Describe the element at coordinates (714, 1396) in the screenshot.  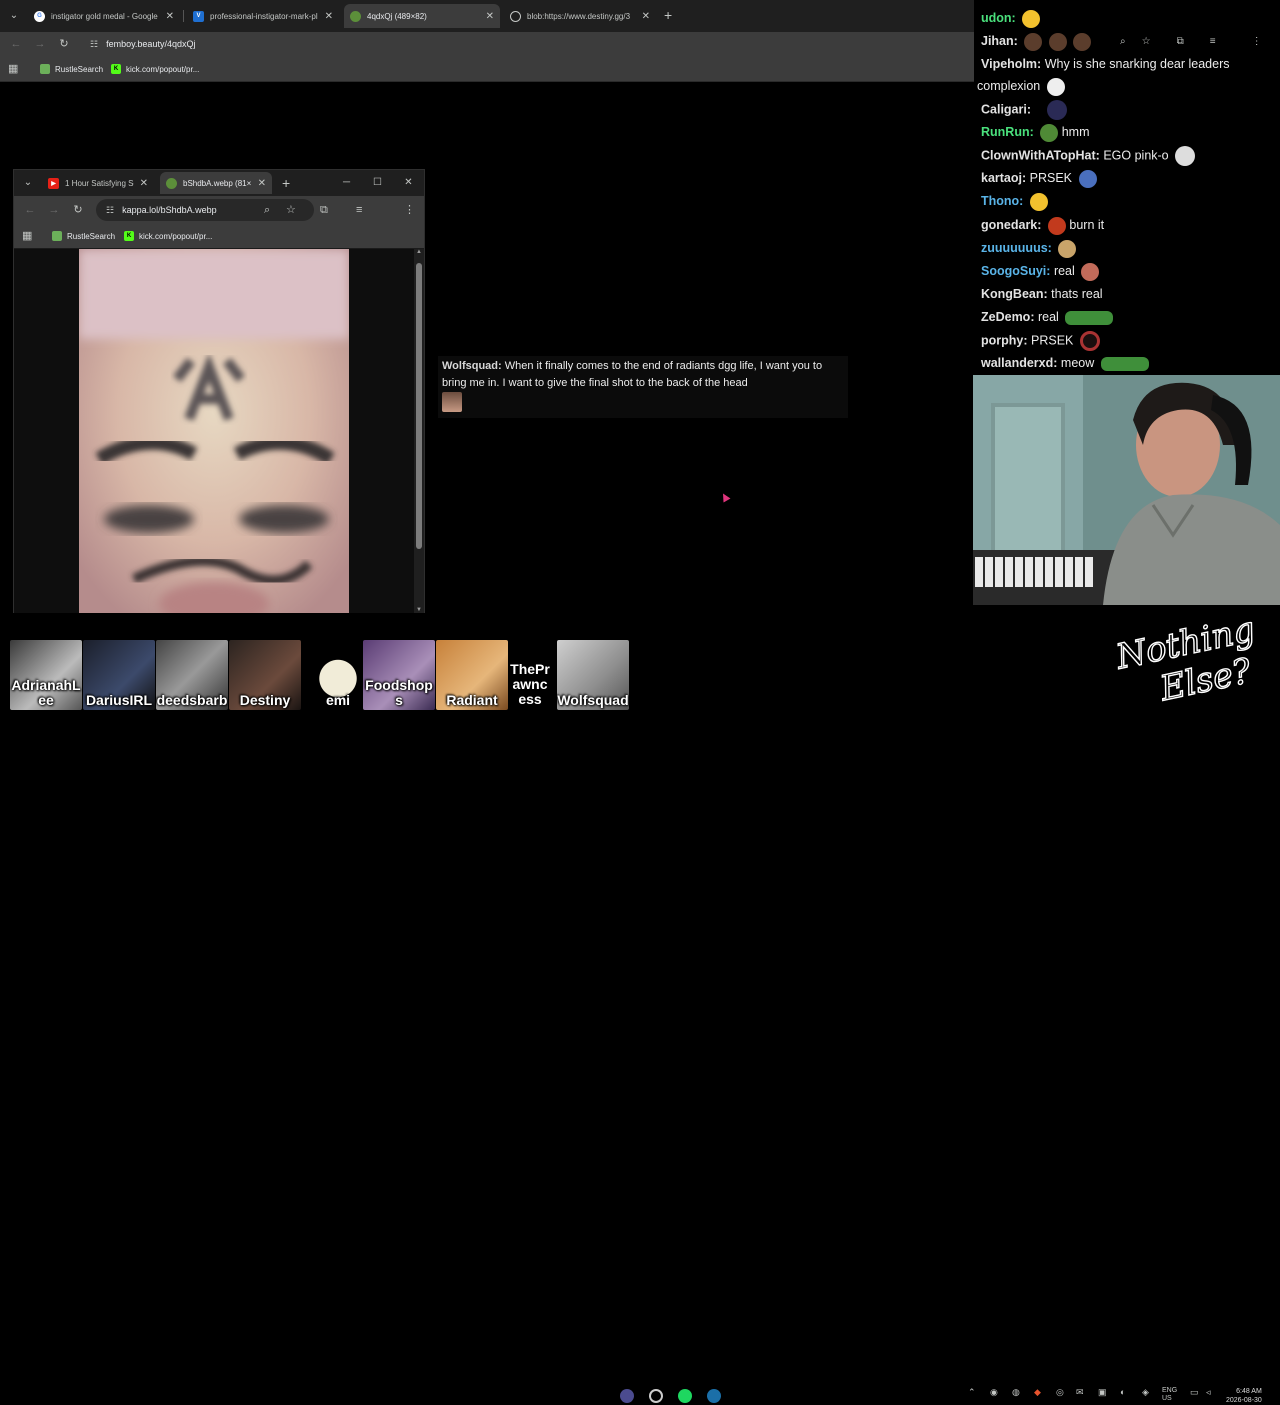
I see `steam-icon` at that location.